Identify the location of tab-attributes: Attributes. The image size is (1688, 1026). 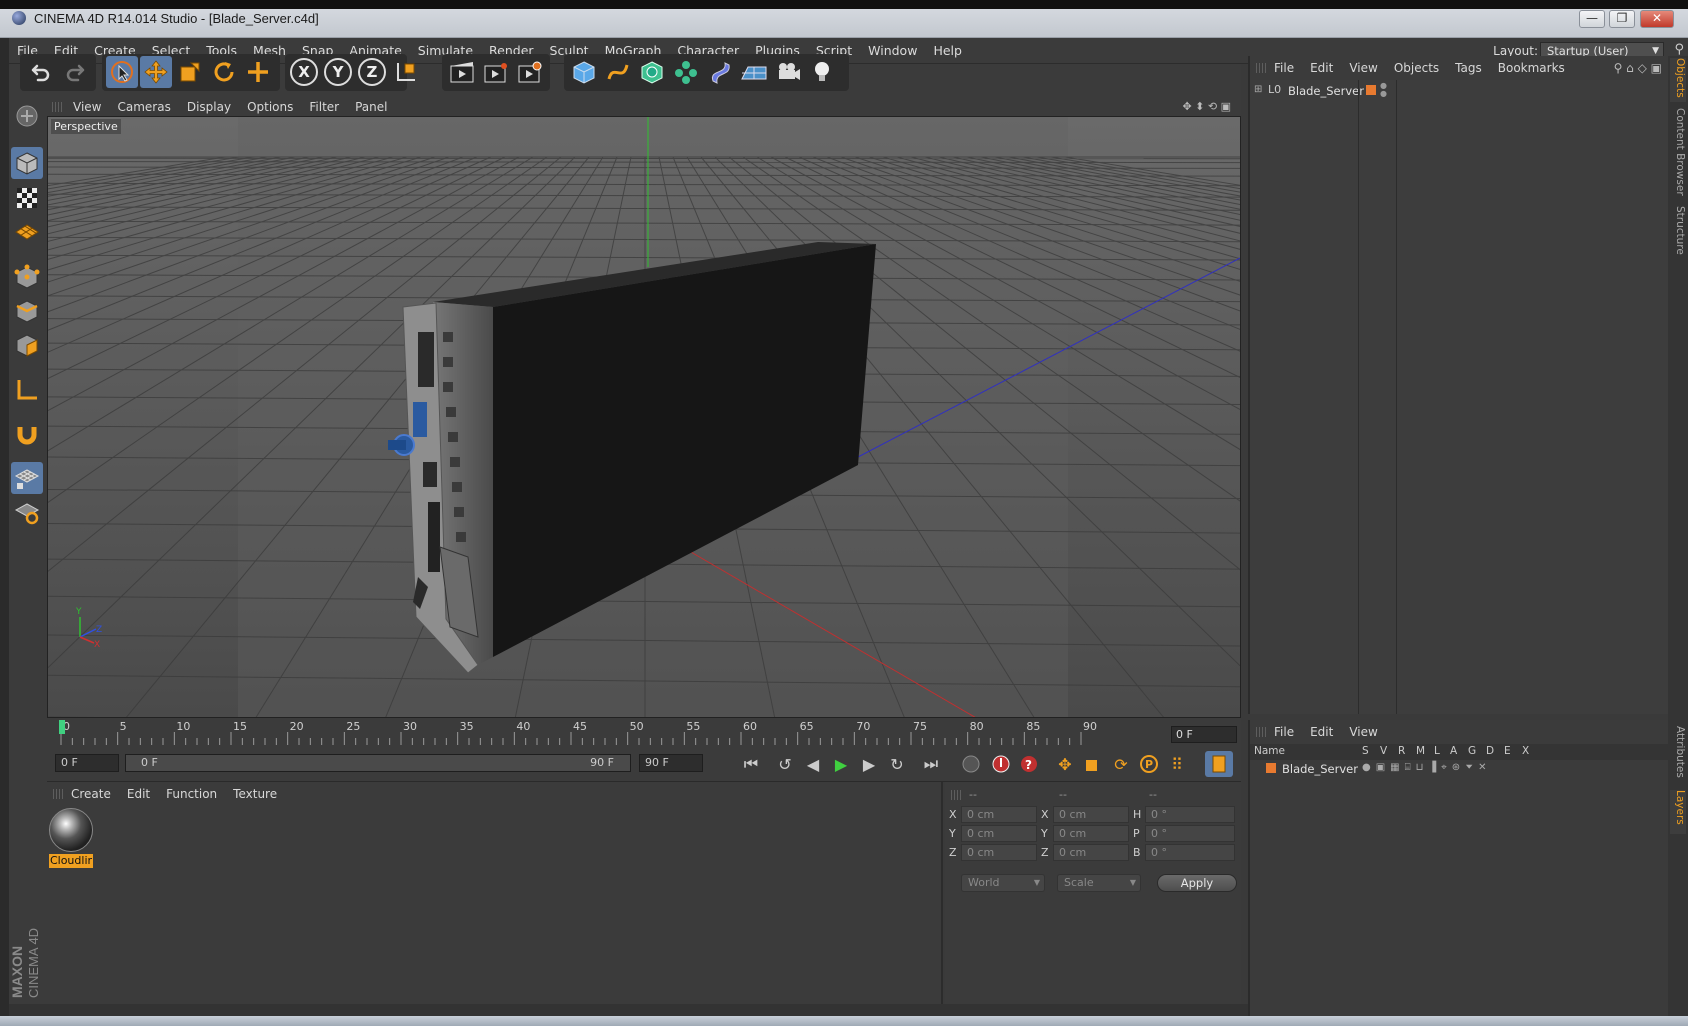
(1678, 755).